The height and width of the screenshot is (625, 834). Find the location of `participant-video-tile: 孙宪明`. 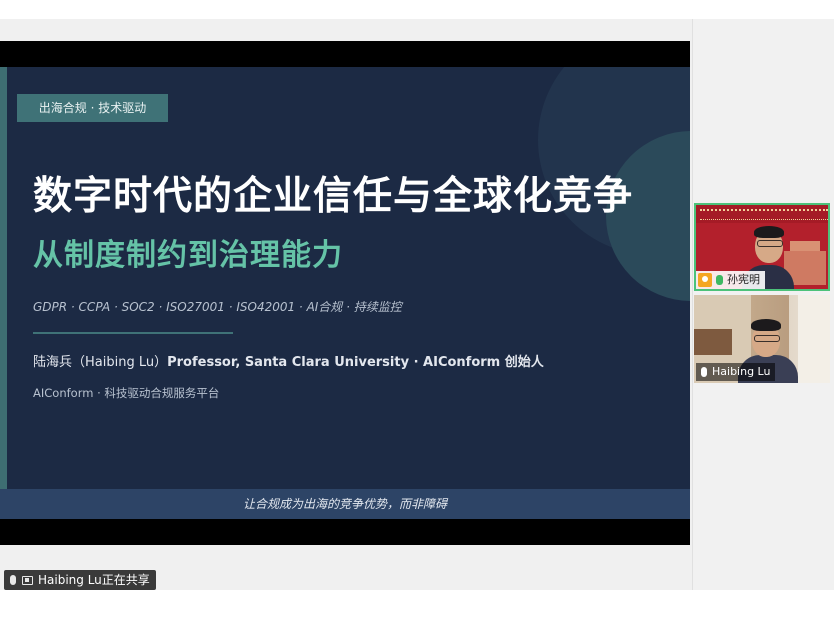

participant-video-tile: 孙宪明 is located at coordinates (762, 247).